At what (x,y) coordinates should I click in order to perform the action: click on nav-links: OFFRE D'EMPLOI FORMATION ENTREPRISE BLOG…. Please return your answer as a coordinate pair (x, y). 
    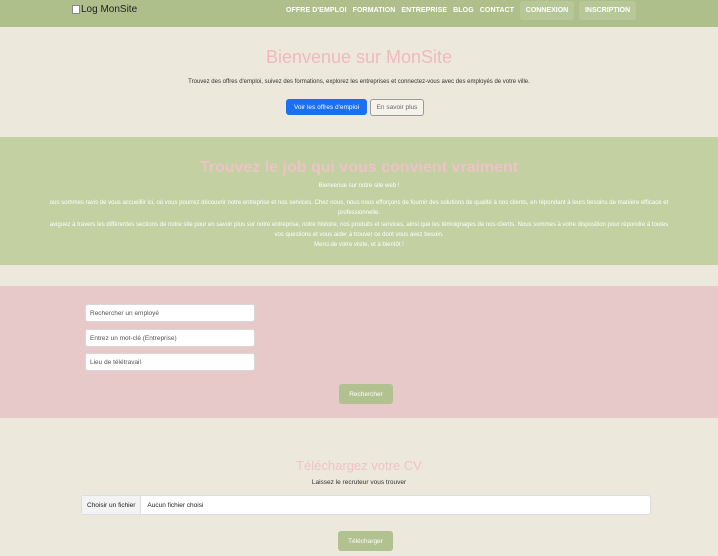
    Looking at the image, I should click on (400, 10).